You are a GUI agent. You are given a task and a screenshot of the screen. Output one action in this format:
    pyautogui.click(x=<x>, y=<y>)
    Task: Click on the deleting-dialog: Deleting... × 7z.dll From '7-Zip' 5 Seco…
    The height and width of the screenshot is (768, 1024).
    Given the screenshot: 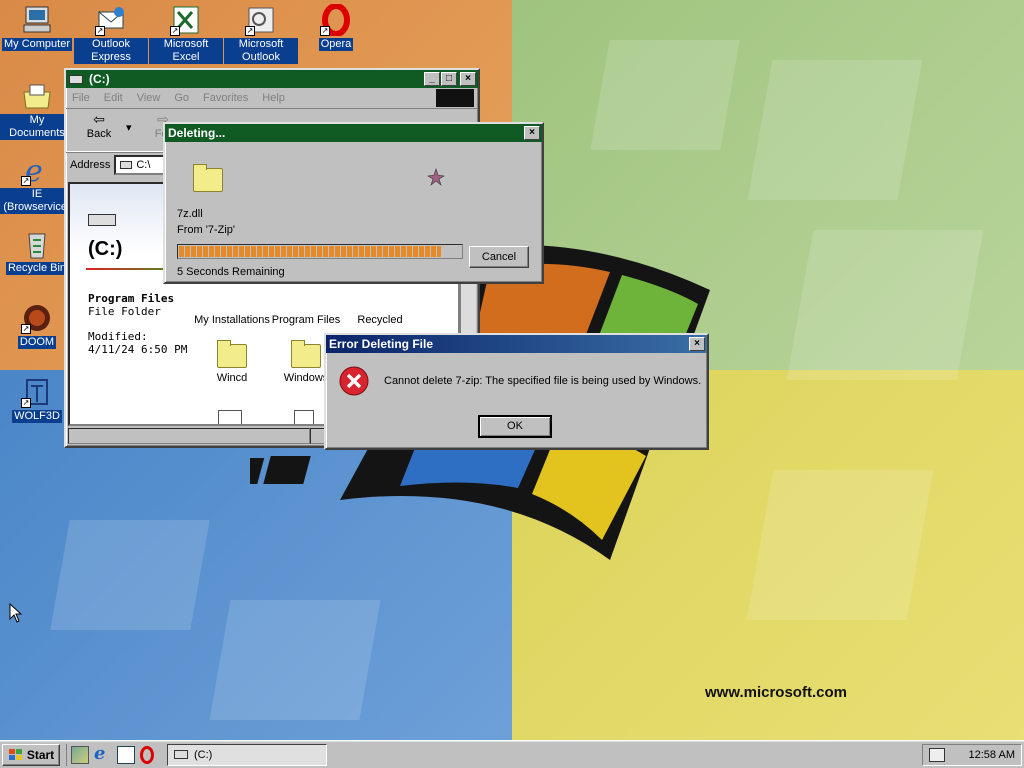 What is the action you would take?
    pyautogui.click(x=353, y=203)
    